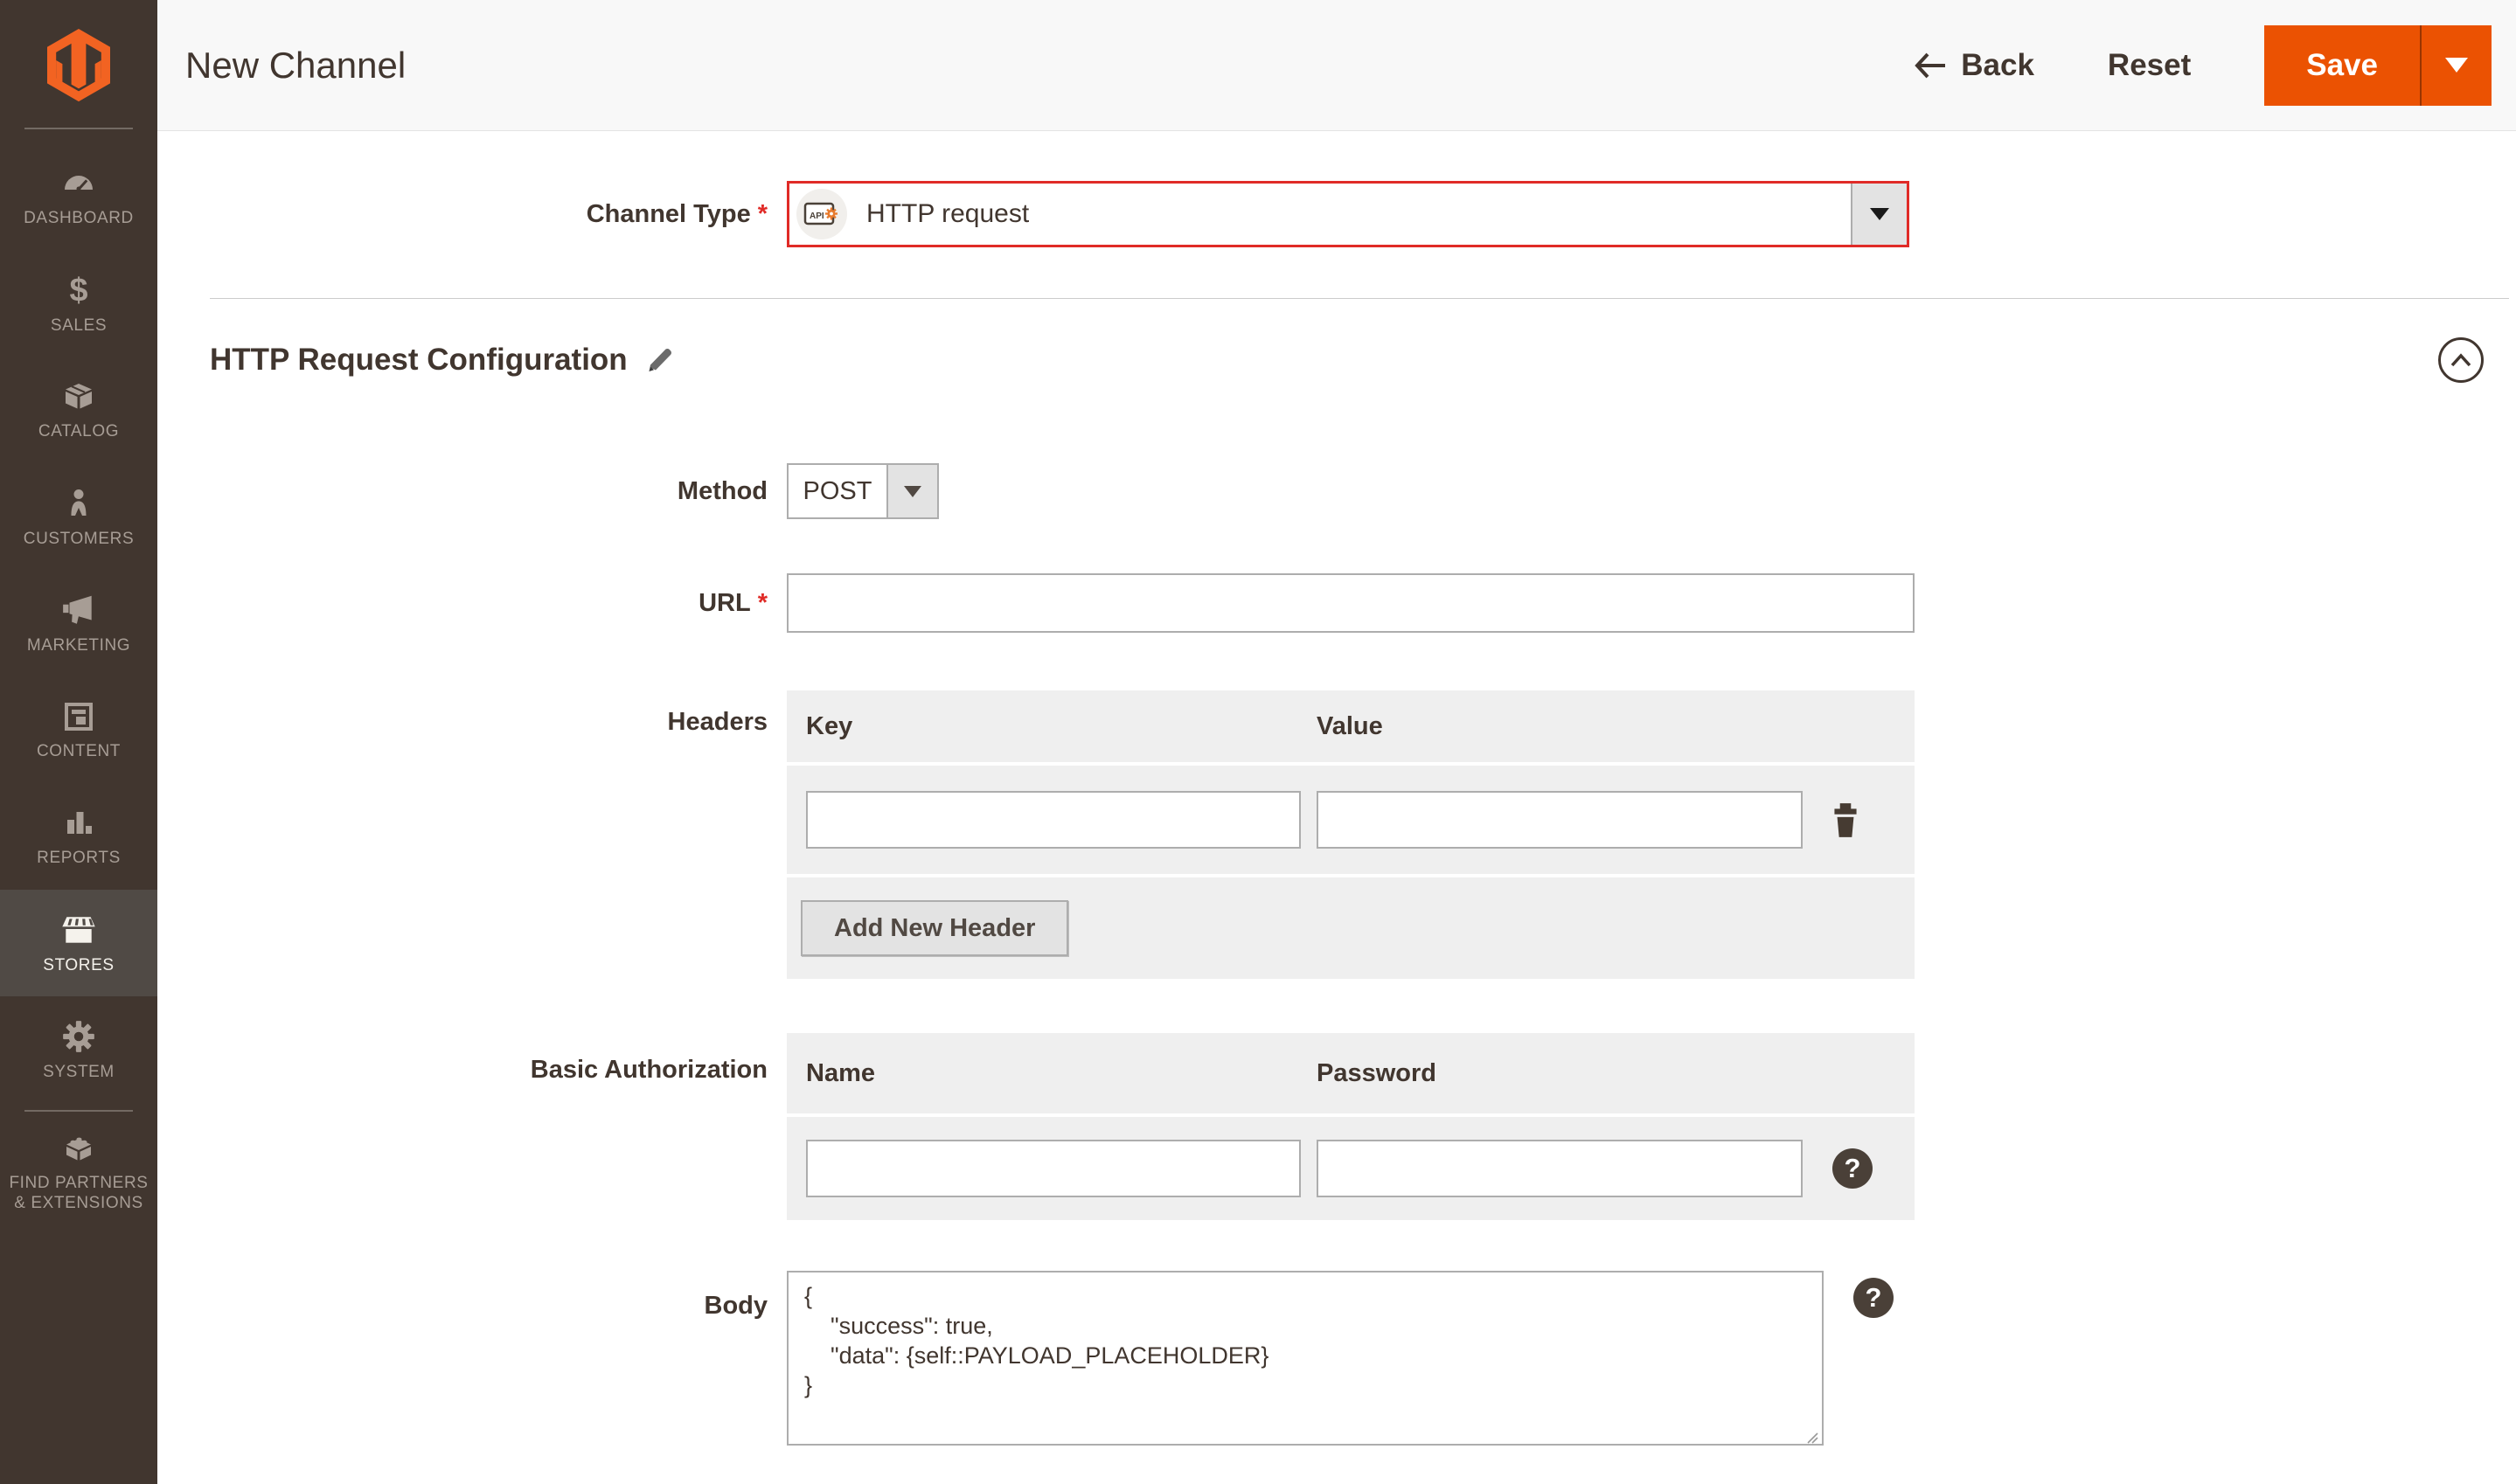 The image size is (2516, 1484). Describe the element at coordinates (419, 360) in the screenshot. I see `section-title: HTTP Request Configuration` at that location.